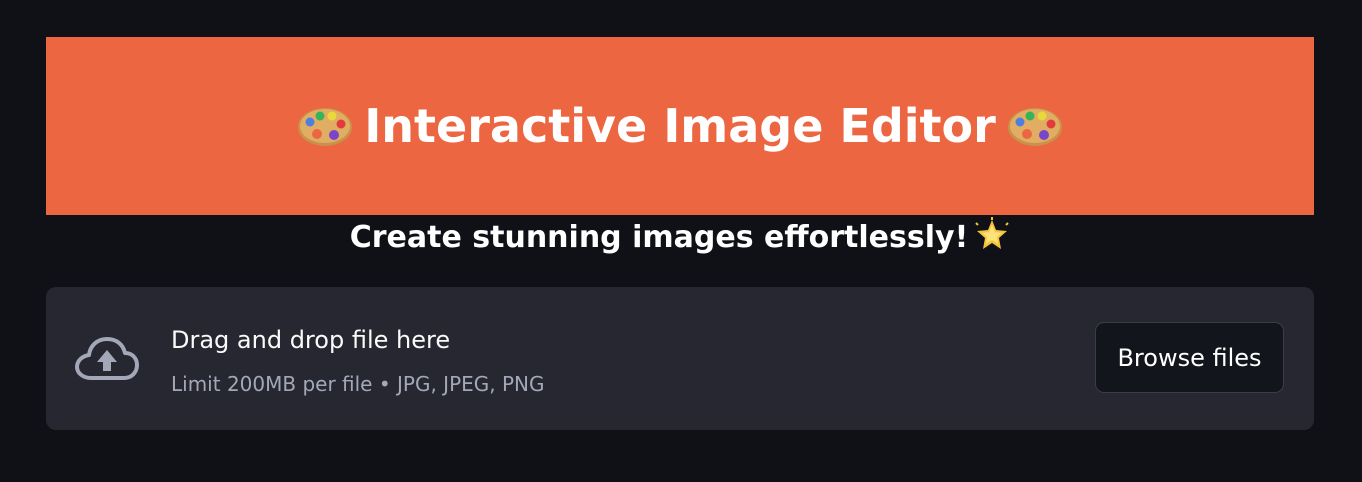 The width and height of the screenshot is (1362, 482). Describe the element at coordinates (1189, 357) in the screenshot. I see `browse-files-button: Browse files` at that location.